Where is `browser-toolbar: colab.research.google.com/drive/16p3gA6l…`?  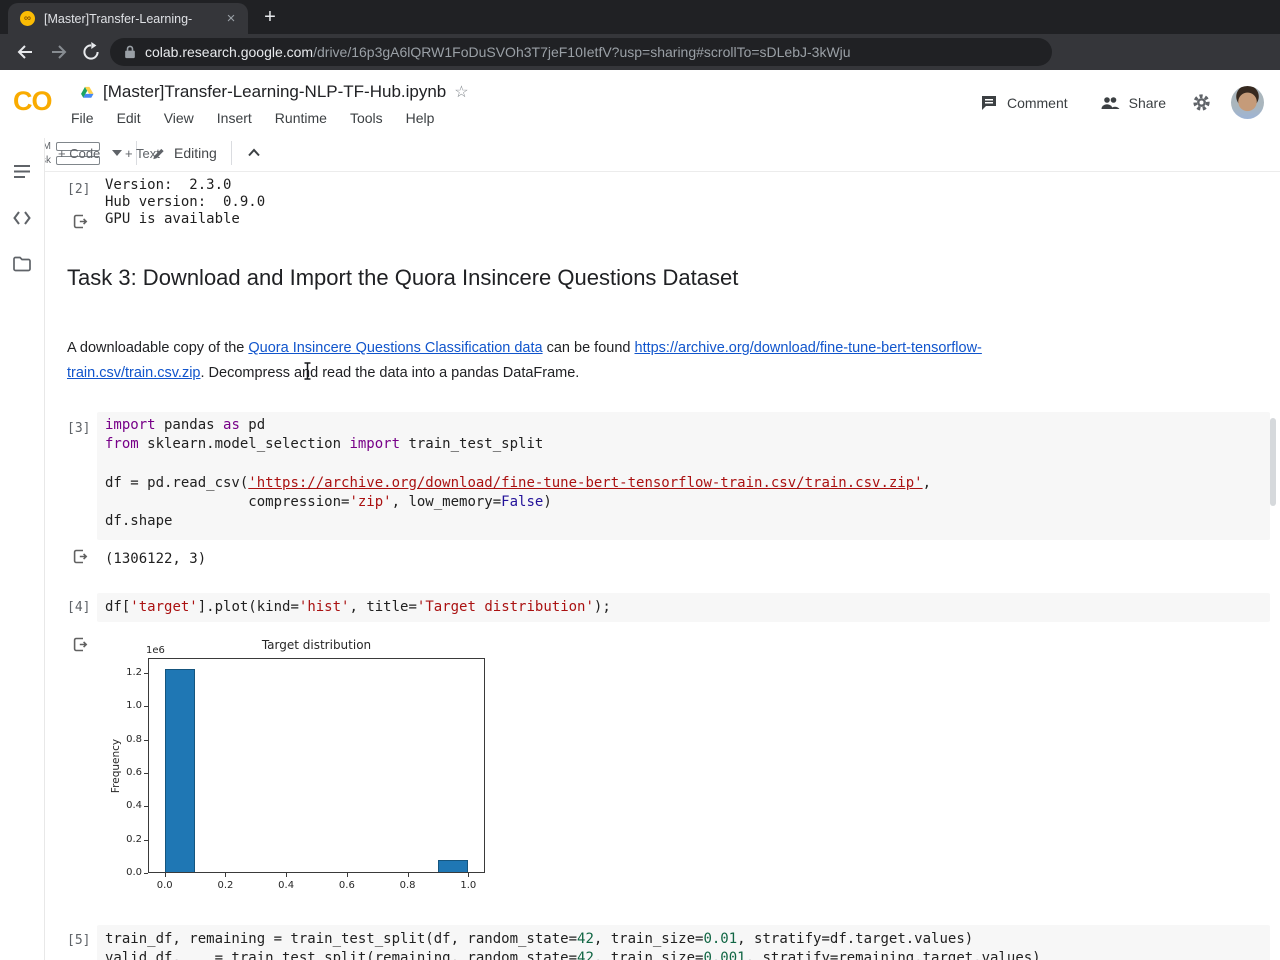 browser-toolbar: colab.research.google.com/drive/16p3gA6l… is located at coordinates (640, 67).